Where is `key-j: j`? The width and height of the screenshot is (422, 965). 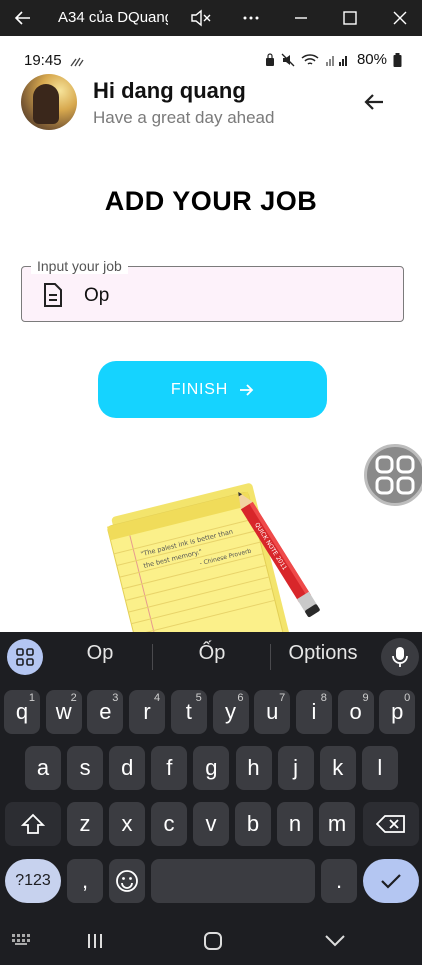
key-j: j is located at coordinates (295, 768).